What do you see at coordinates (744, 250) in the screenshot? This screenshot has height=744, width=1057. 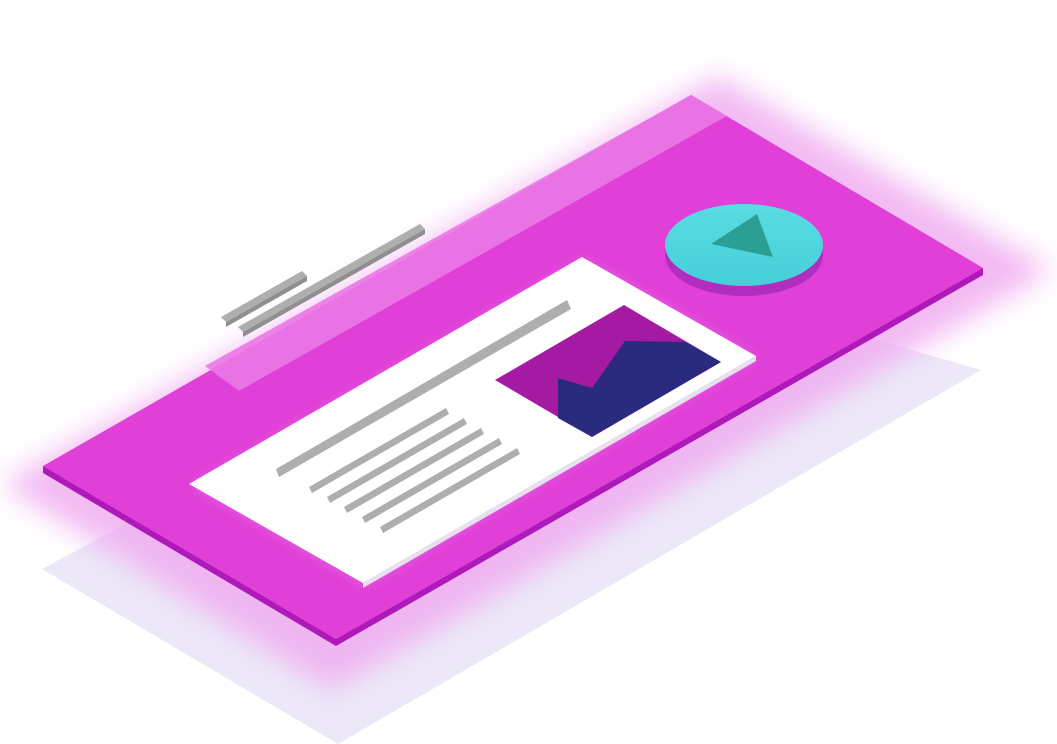 I see `play-button` at bounding box center [744, 250].